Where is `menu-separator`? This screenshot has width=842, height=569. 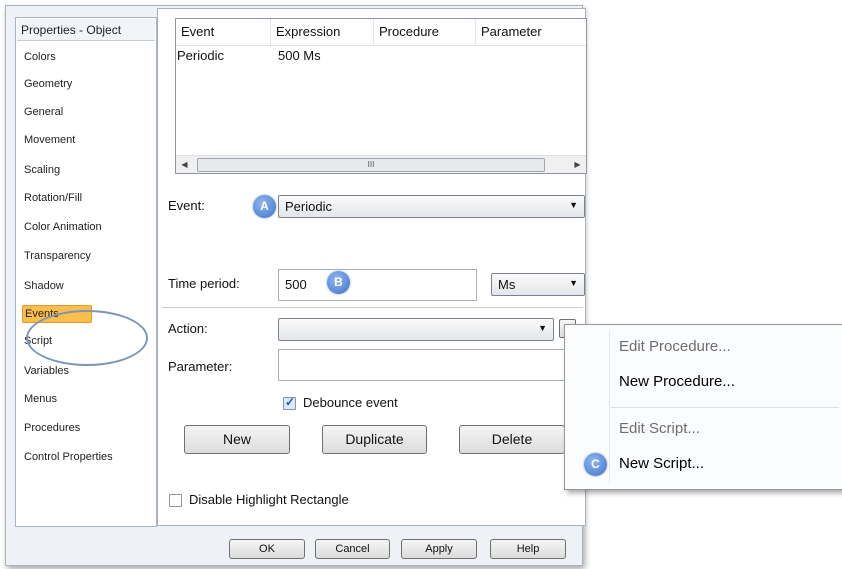
menu-separator is located at coordinates (725, 407).